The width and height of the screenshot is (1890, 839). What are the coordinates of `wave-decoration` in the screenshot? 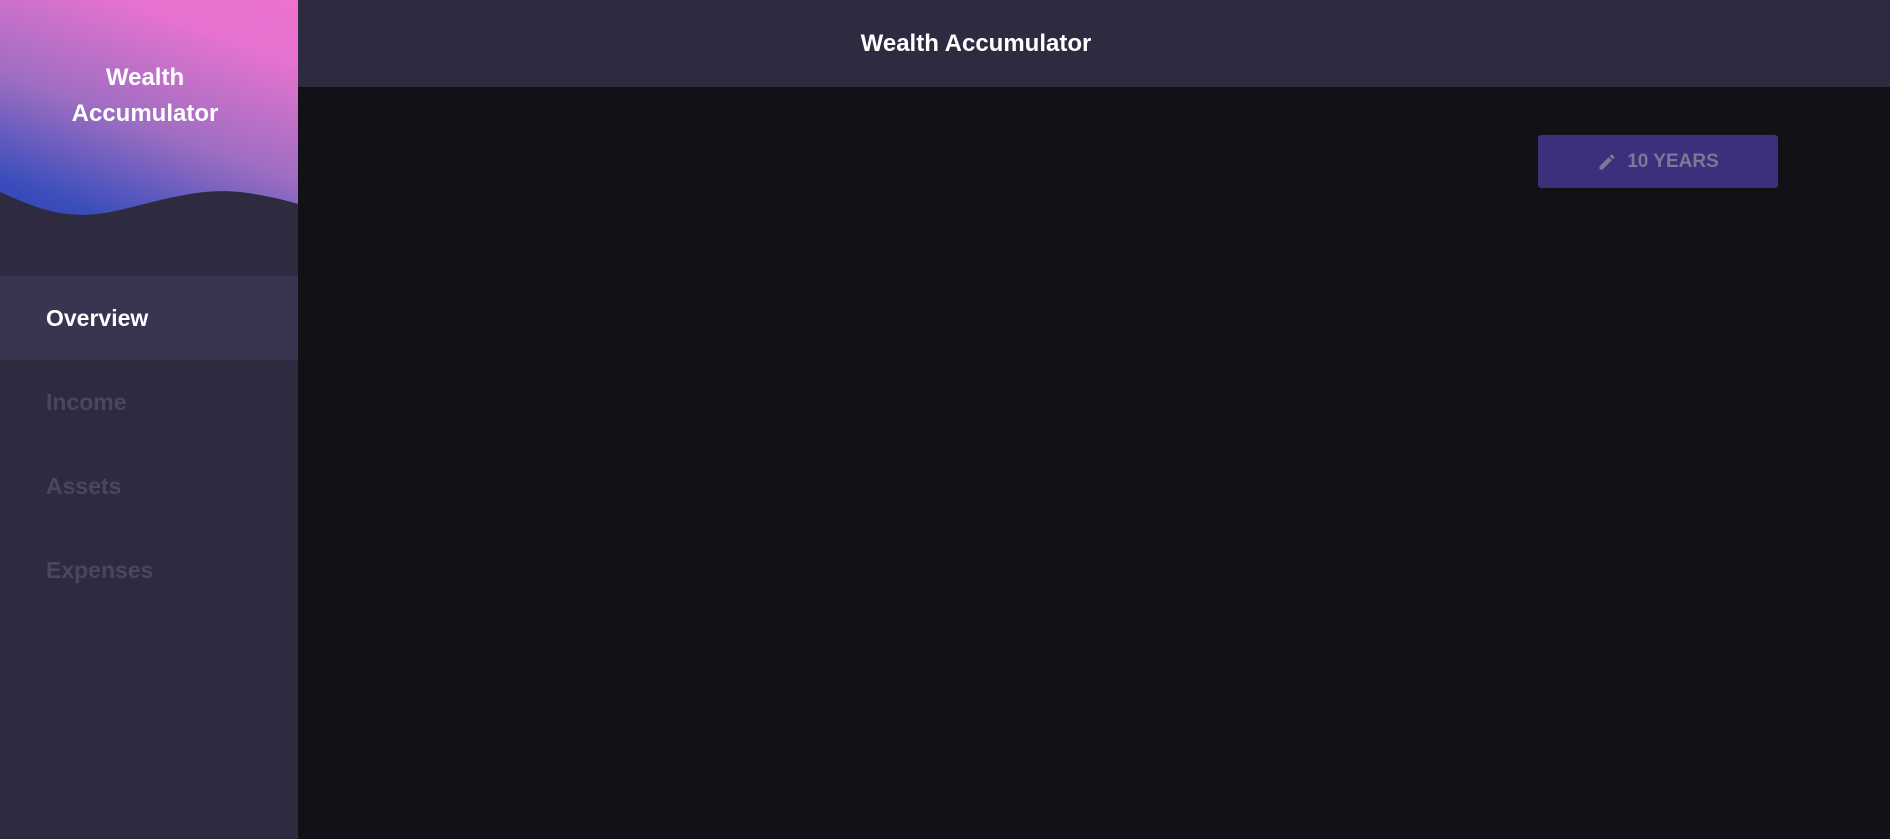 It's located at (149, 215).